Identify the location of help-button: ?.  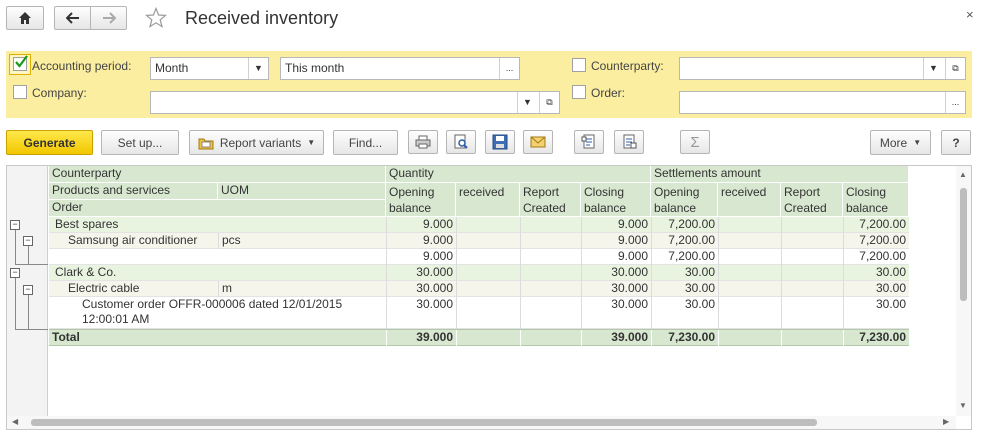
(956, 142).